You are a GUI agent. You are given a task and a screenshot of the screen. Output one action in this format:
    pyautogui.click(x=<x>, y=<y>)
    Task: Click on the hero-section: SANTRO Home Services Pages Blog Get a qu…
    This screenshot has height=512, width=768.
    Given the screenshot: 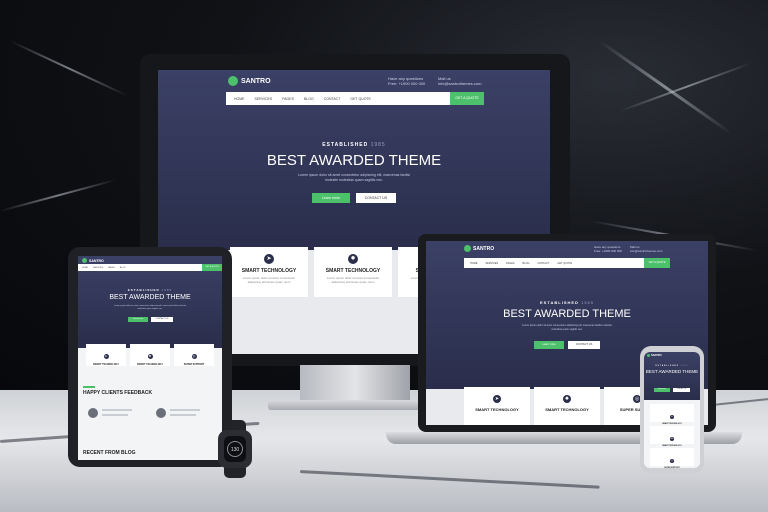 What is the action you would take?
    pyautogui.click(x=150, y=302)
    